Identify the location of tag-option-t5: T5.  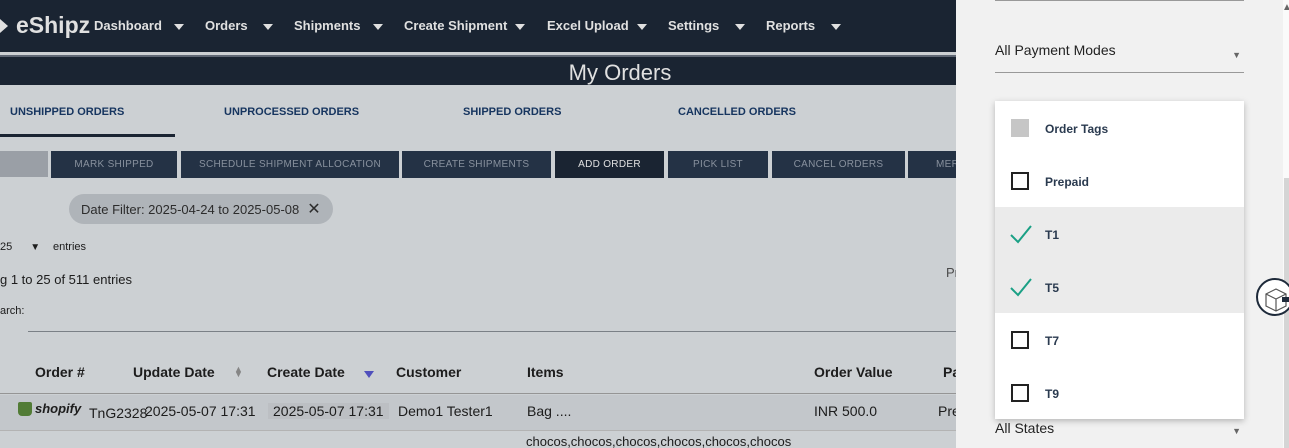
(1119, 286).